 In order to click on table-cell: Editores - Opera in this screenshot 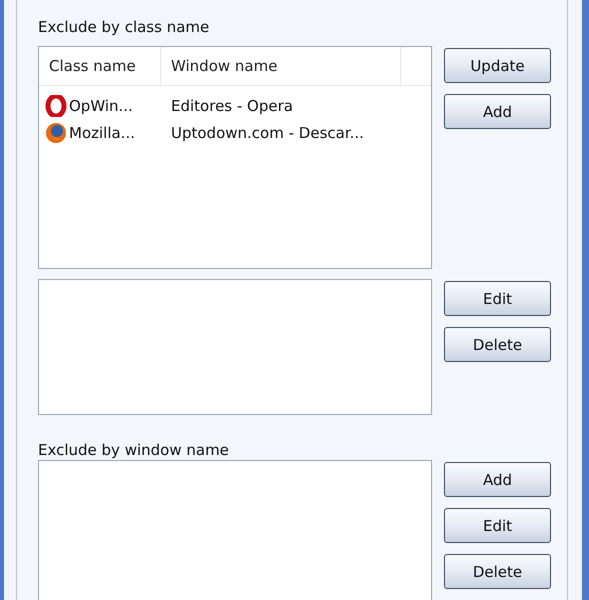, I will do `click(232, 105)`.